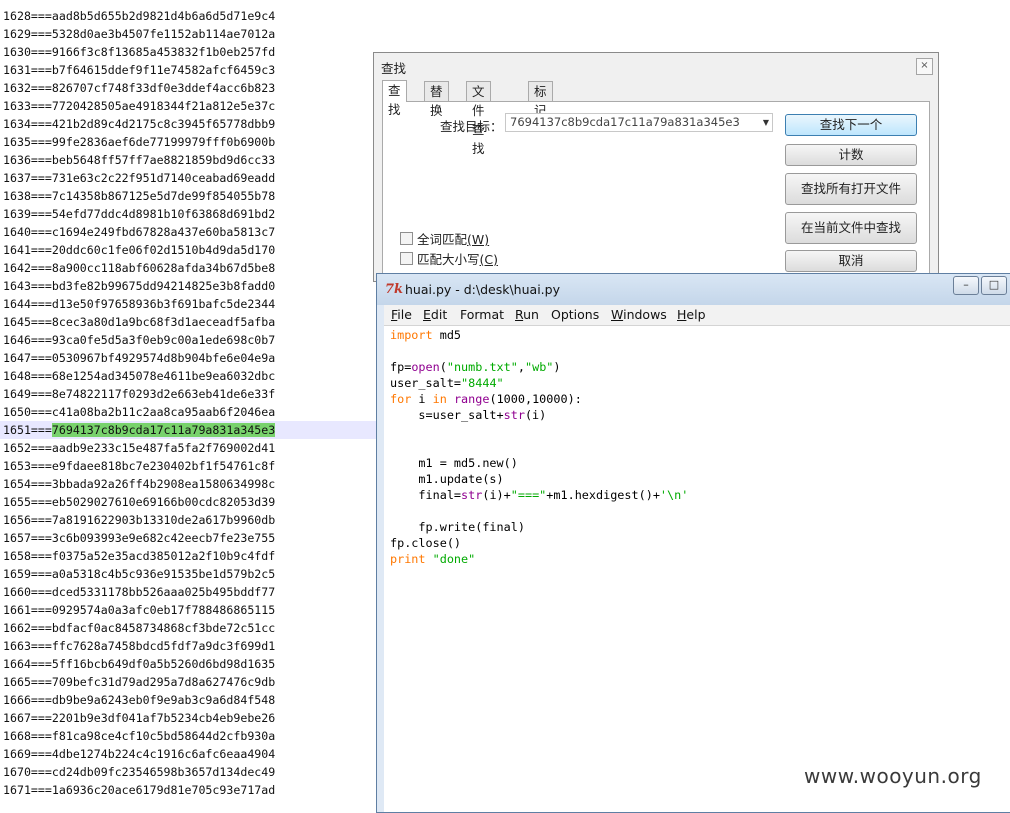  What do you see at coordinates (478, 239) in the screenshot?
I see `whole-word-key: (W)` at bounding box center [478, 239].